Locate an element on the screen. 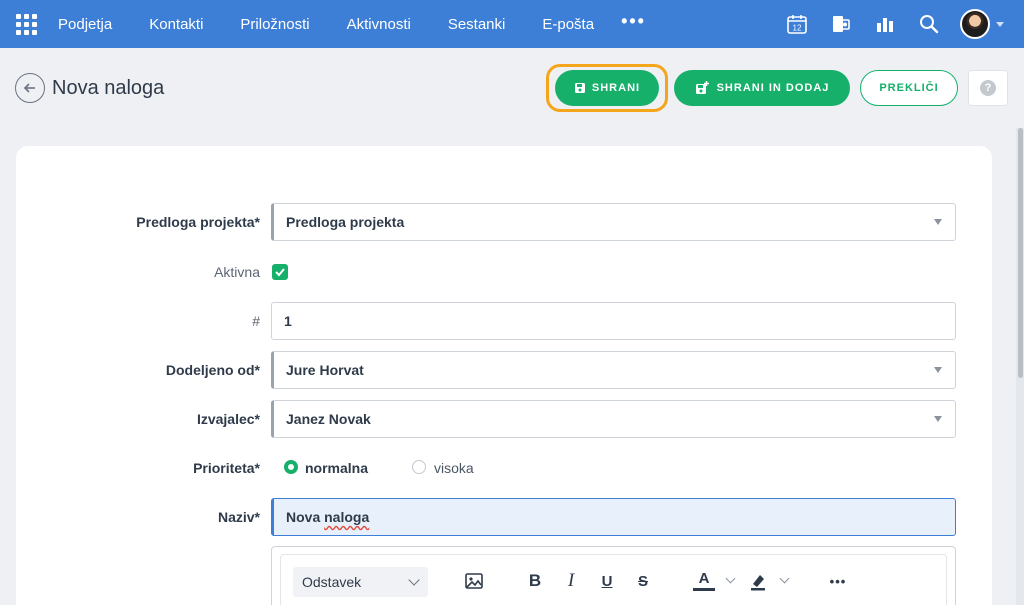  save-label: SHRANI is located at coordinates (616, 88).